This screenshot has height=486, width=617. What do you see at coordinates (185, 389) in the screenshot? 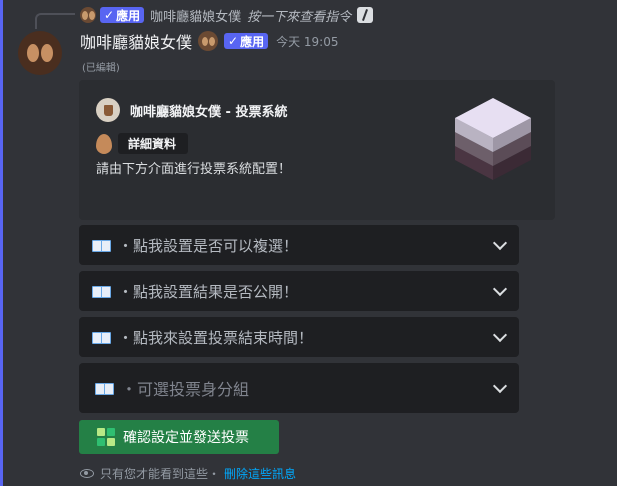
I see `select-placeholder: ・可選投票身分組` at bounding box center [185, 389].